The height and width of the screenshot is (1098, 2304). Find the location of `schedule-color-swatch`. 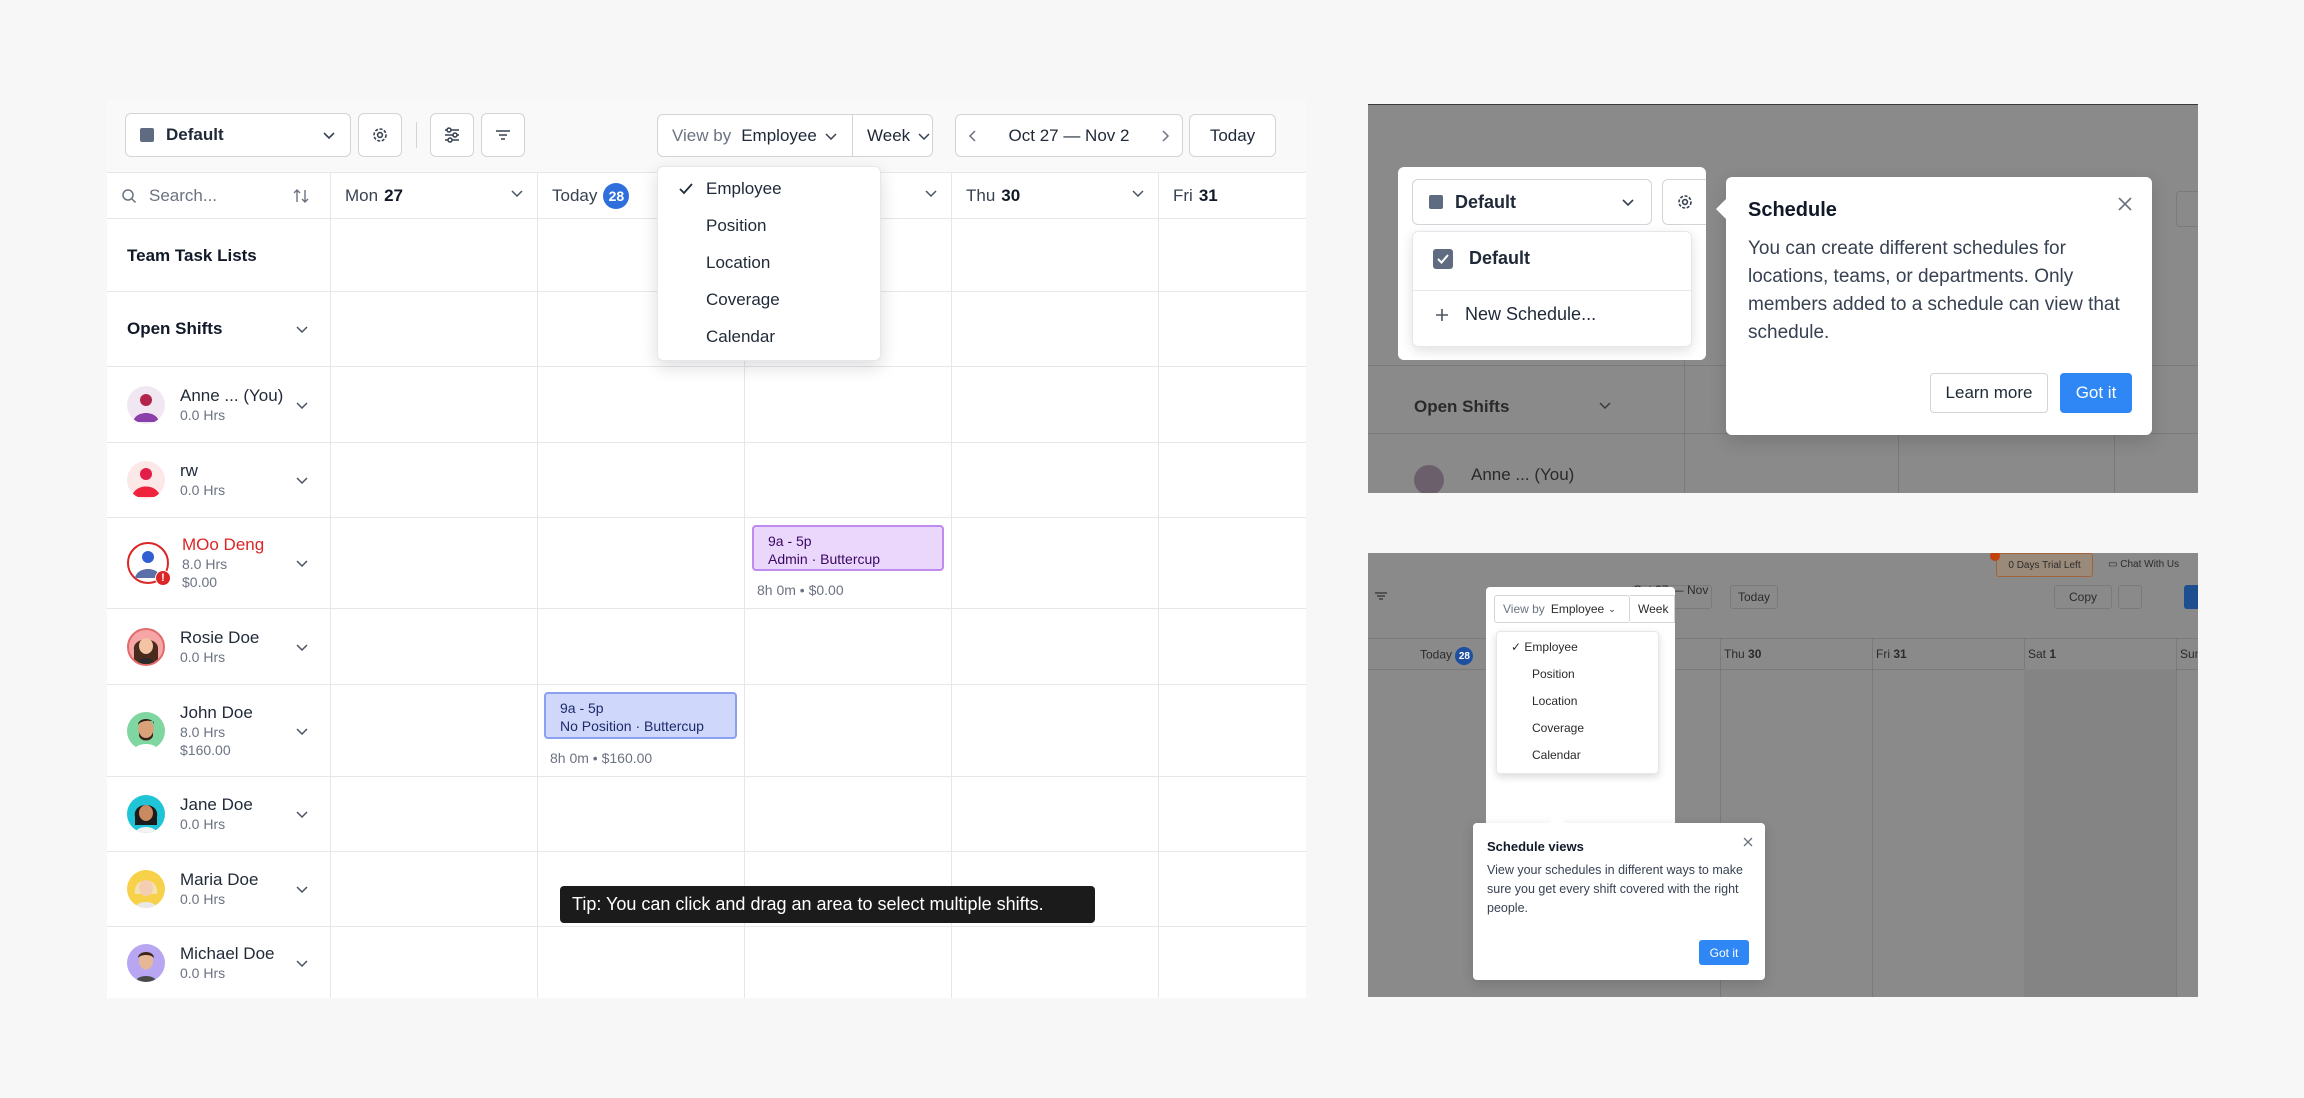

schedule-color-swatch is located at coordinates (147, 135).